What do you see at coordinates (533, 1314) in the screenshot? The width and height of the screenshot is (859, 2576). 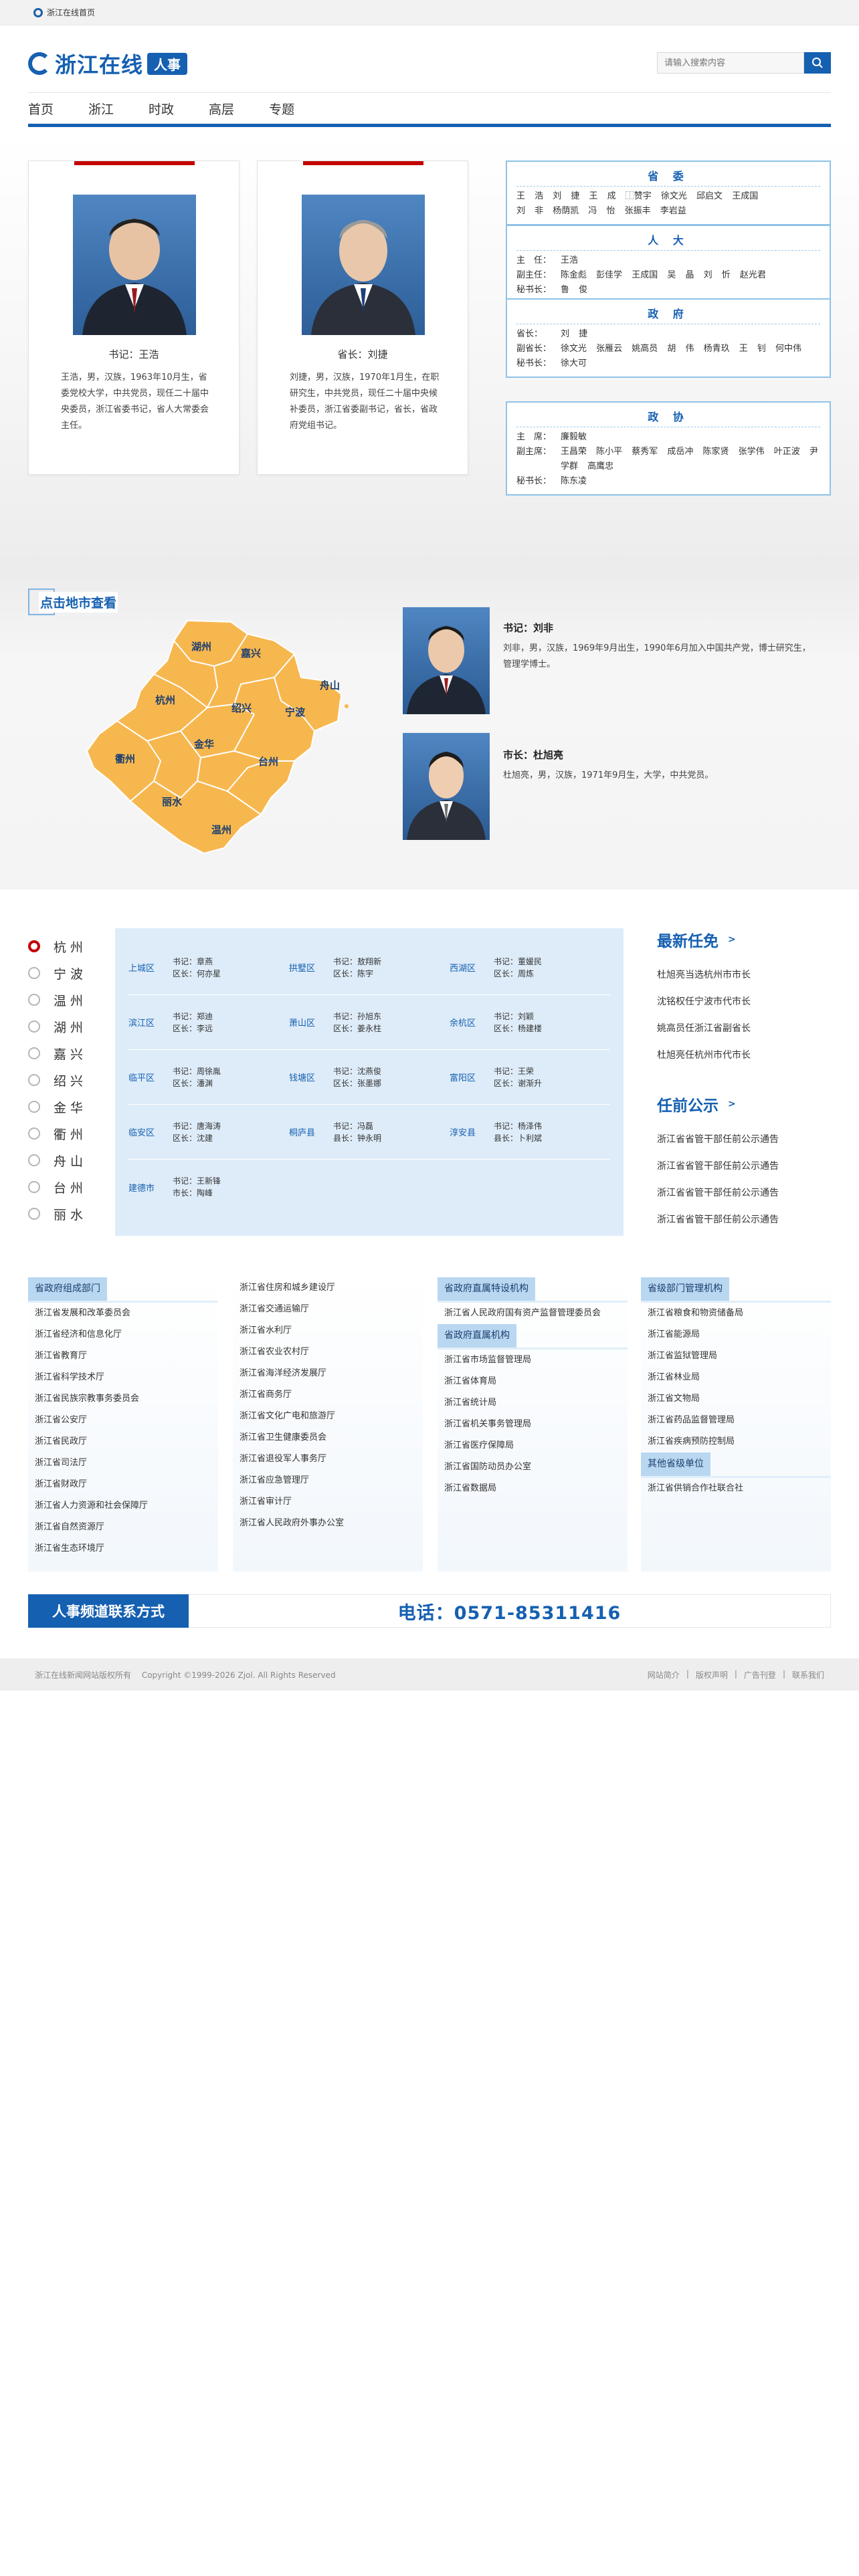 I see `dept-link: 浙江省人民政府国有资产监督管理委员会` at bounding box center [533, 1314].